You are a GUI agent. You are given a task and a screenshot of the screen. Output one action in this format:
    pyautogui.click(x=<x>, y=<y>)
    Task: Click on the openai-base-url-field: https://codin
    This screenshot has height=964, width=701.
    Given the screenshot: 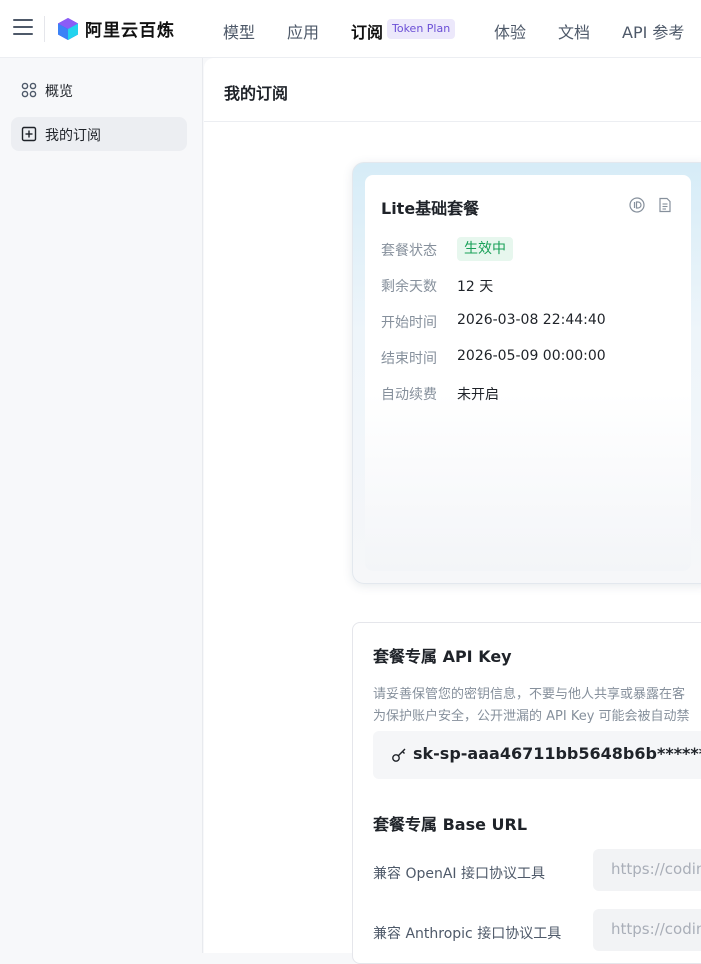 What is the action you would take?
    pyautogui.click(x=647, y=870)
    